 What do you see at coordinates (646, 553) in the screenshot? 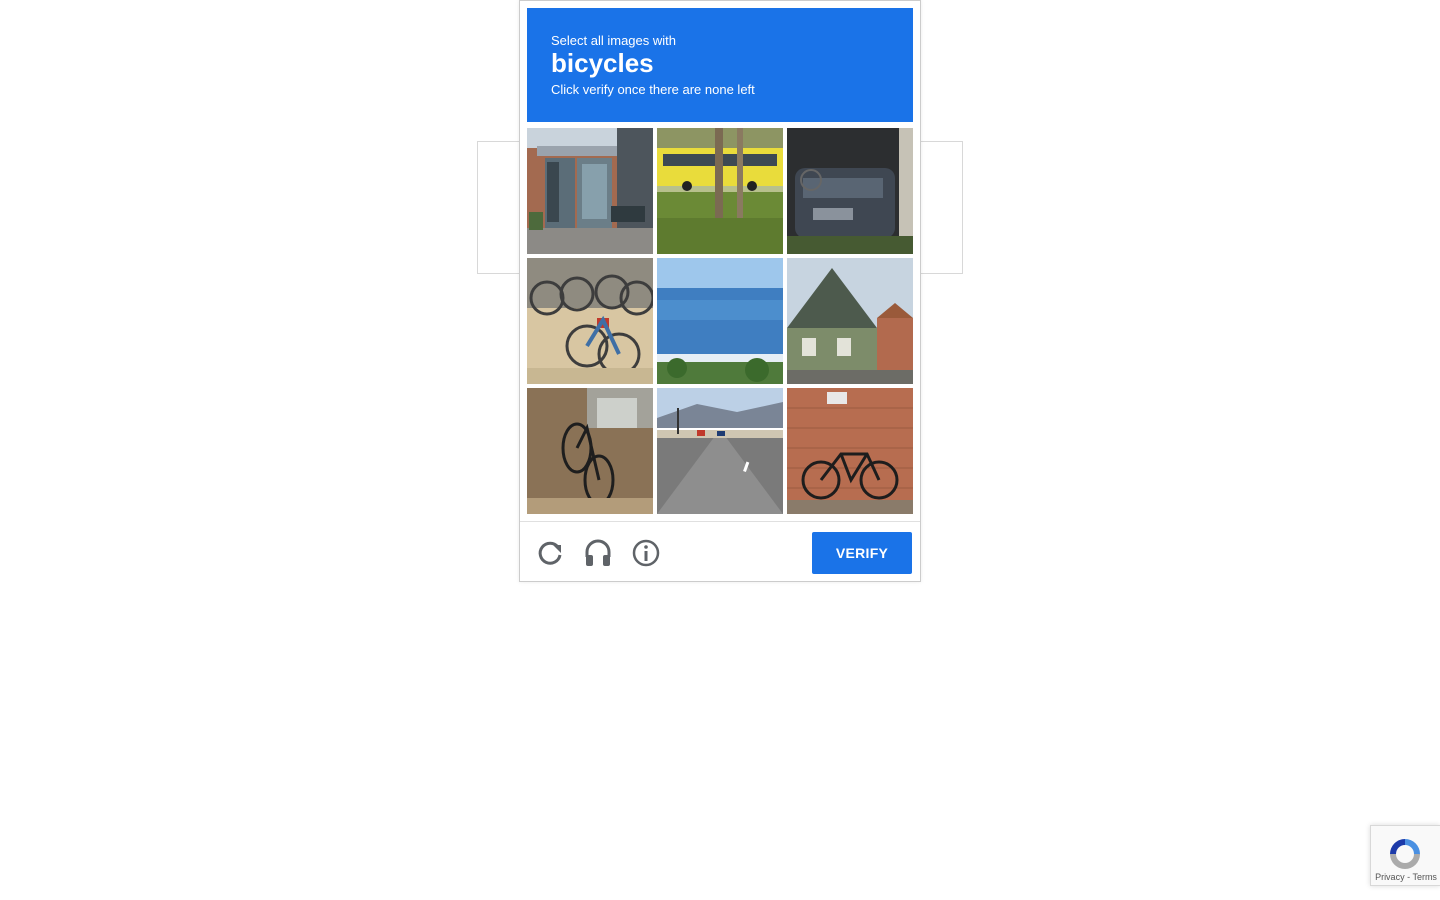
I see `info-icon` at bounding box center [646, 553].